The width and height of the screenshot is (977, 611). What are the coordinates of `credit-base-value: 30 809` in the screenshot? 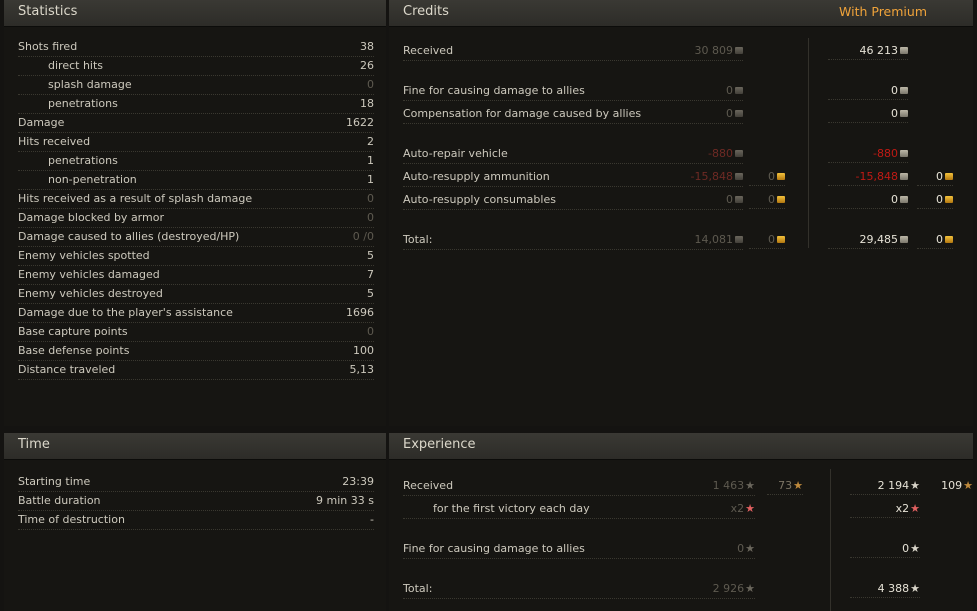 It's located at (714, 50).